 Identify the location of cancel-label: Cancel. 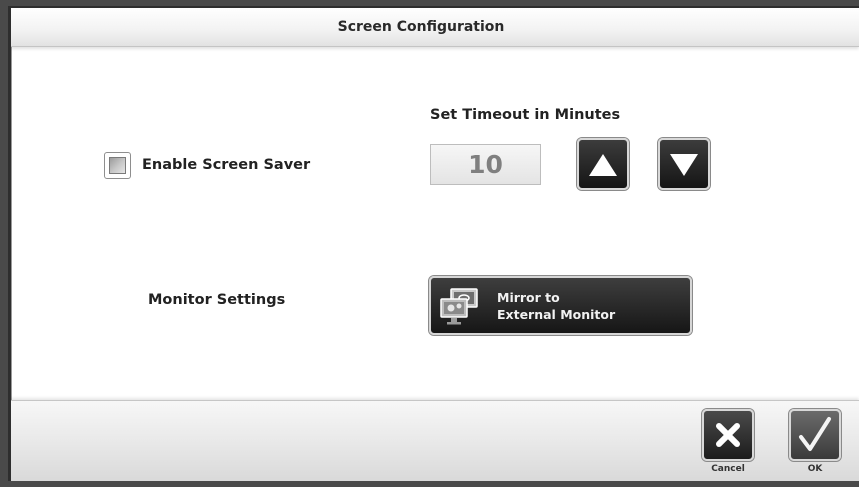
(728, 469).